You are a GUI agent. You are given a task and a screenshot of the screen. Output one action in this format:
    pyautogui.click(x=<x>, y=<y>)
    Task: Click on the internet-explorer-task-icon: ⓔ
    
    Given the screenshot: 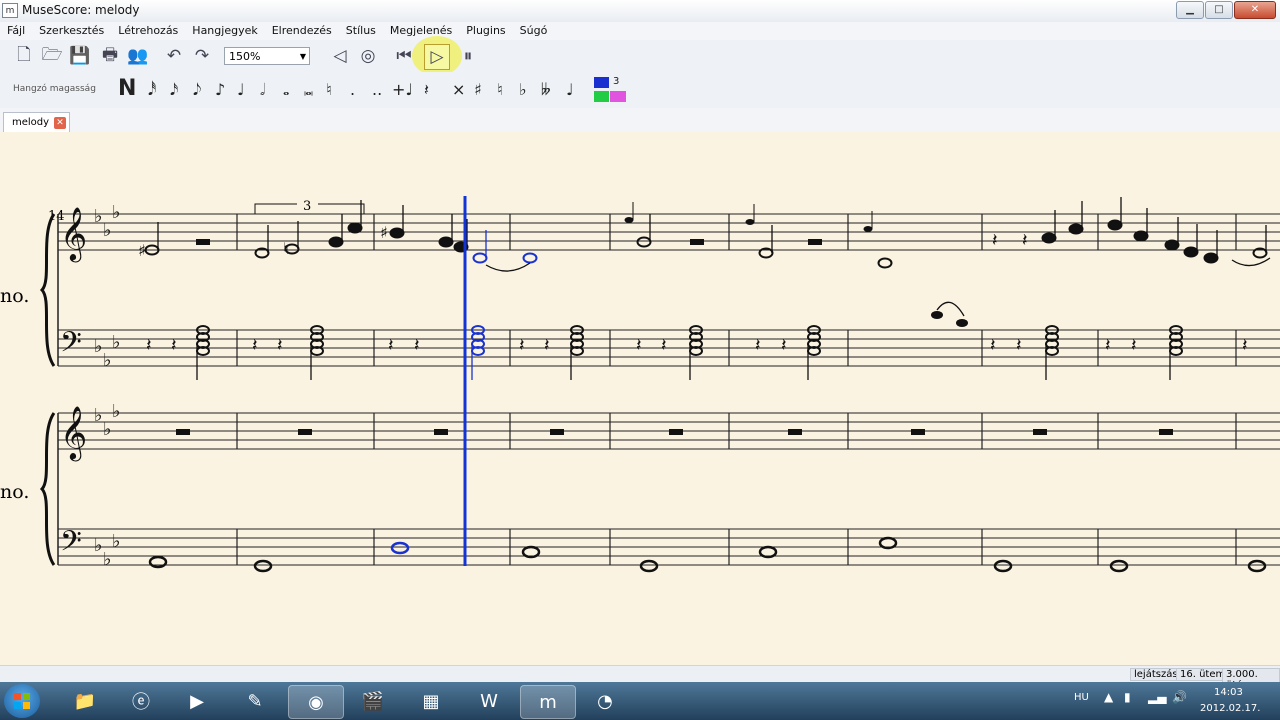 What is the action you would take?
    pyautogui.click(x=141, y=701)
    